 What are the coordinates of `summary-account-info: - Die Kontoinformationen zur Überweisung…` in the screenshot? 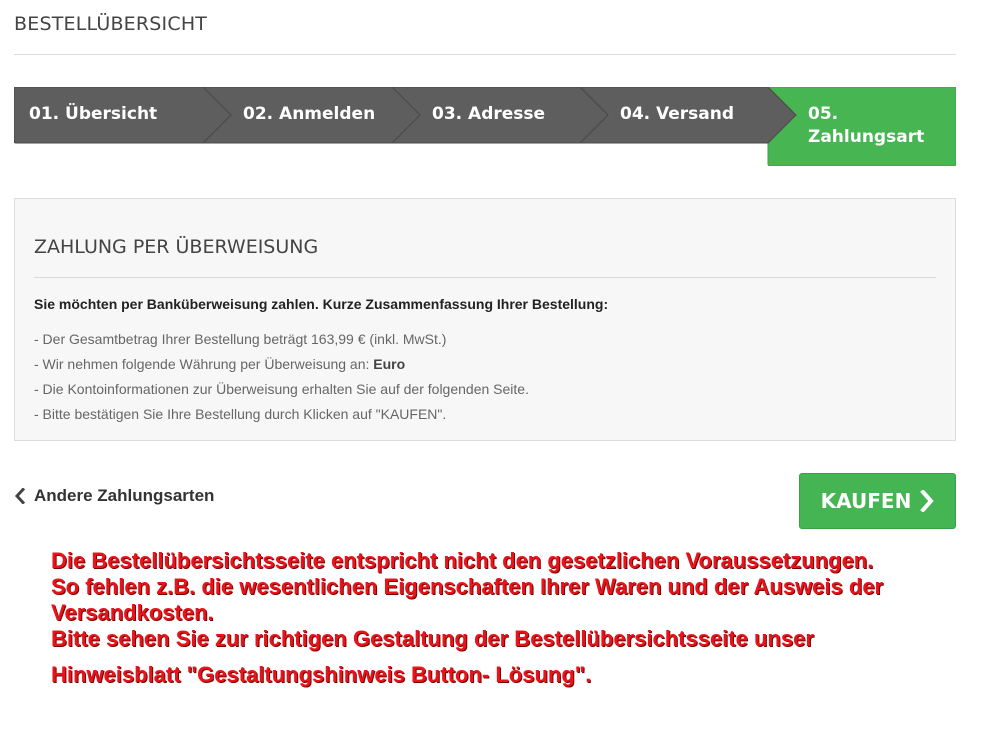 It's located at (281, 389).